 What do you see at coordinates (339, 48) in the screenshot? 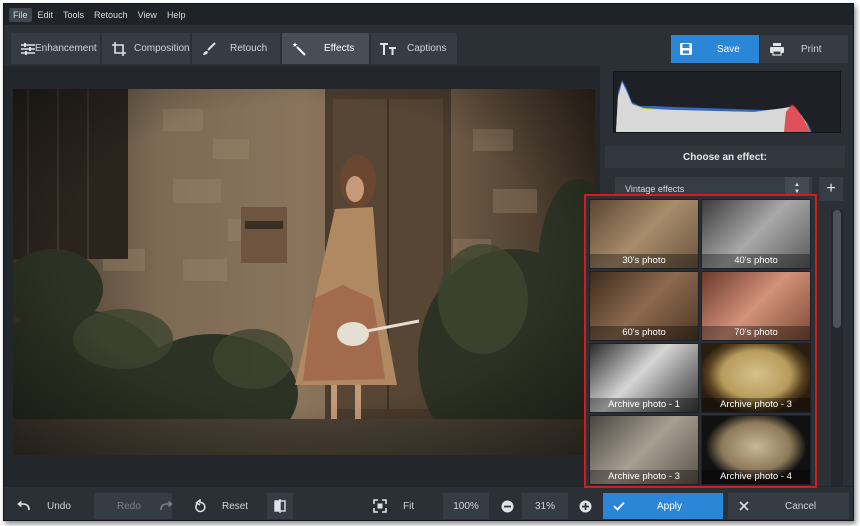
I see `tab-label: Effects` at bounding box center [339, 48].